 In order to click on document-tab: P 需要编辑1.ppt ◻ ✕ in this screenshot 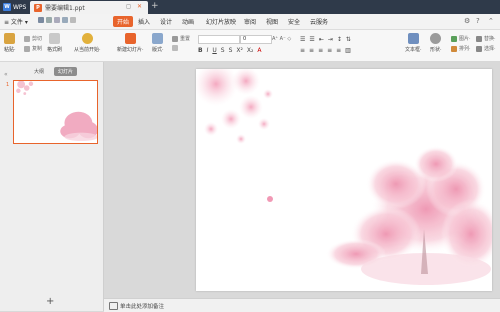, I will do `click(89, 7)`.